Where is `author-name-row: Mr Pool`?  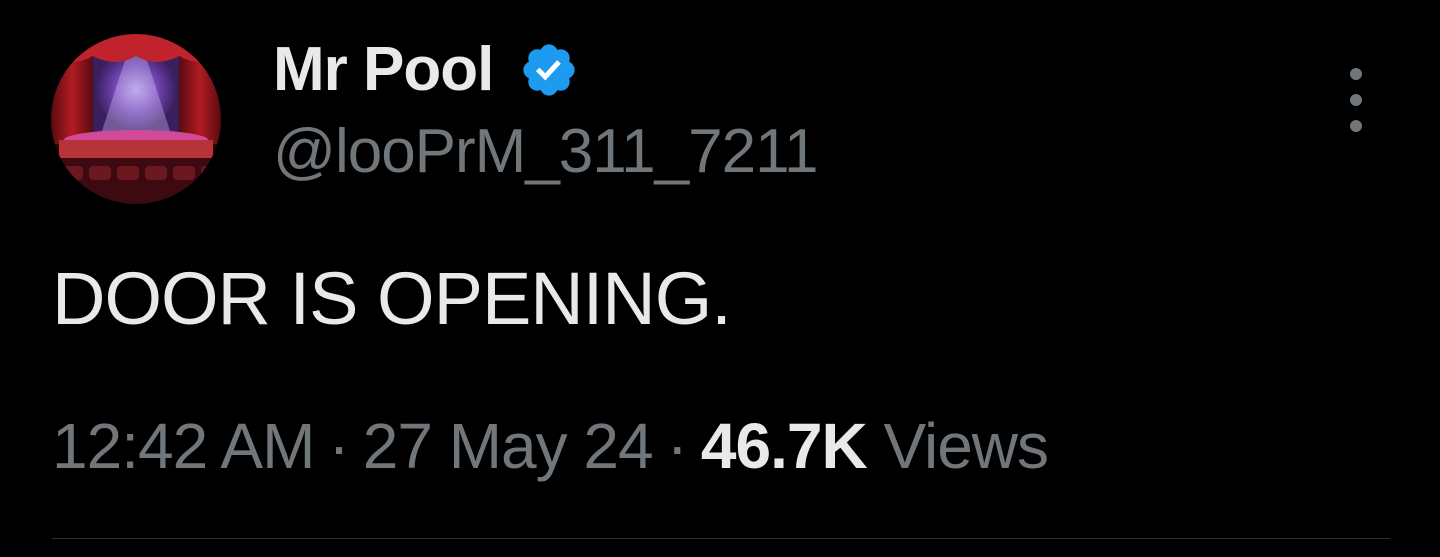 author-name-row: Mr Pool is located at coordinates (426, 70).